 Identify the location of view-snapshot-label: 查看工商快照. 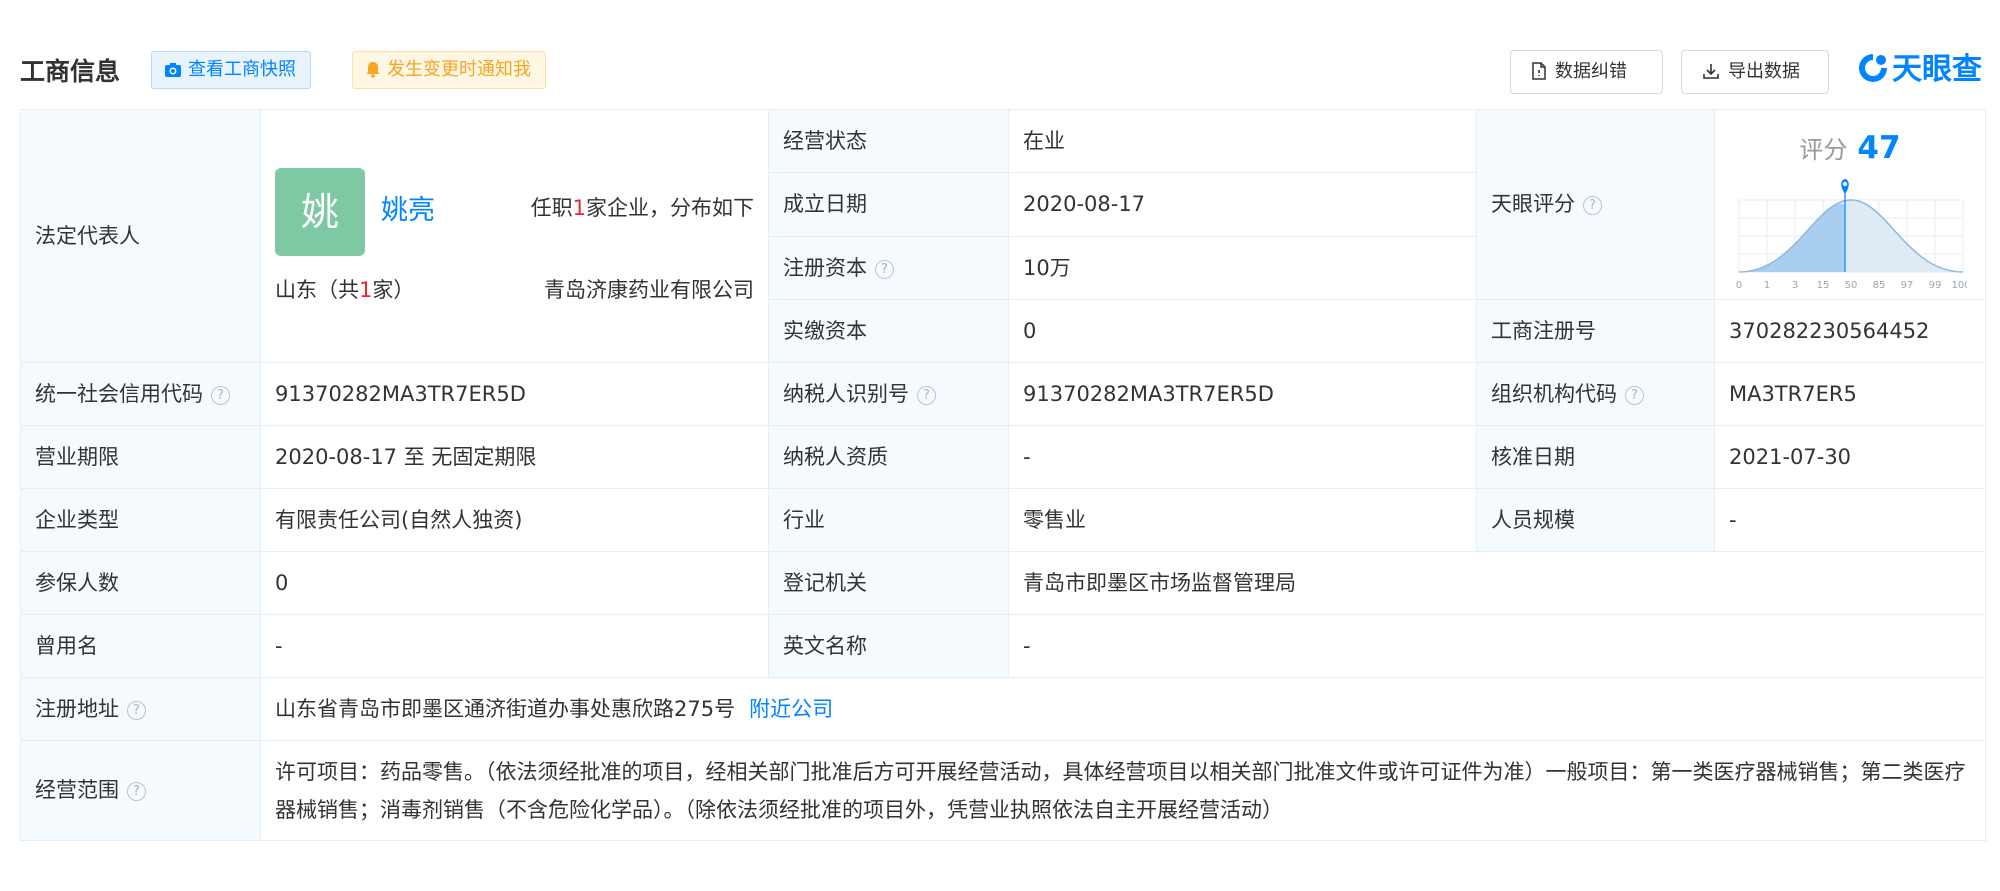
(242, 69).